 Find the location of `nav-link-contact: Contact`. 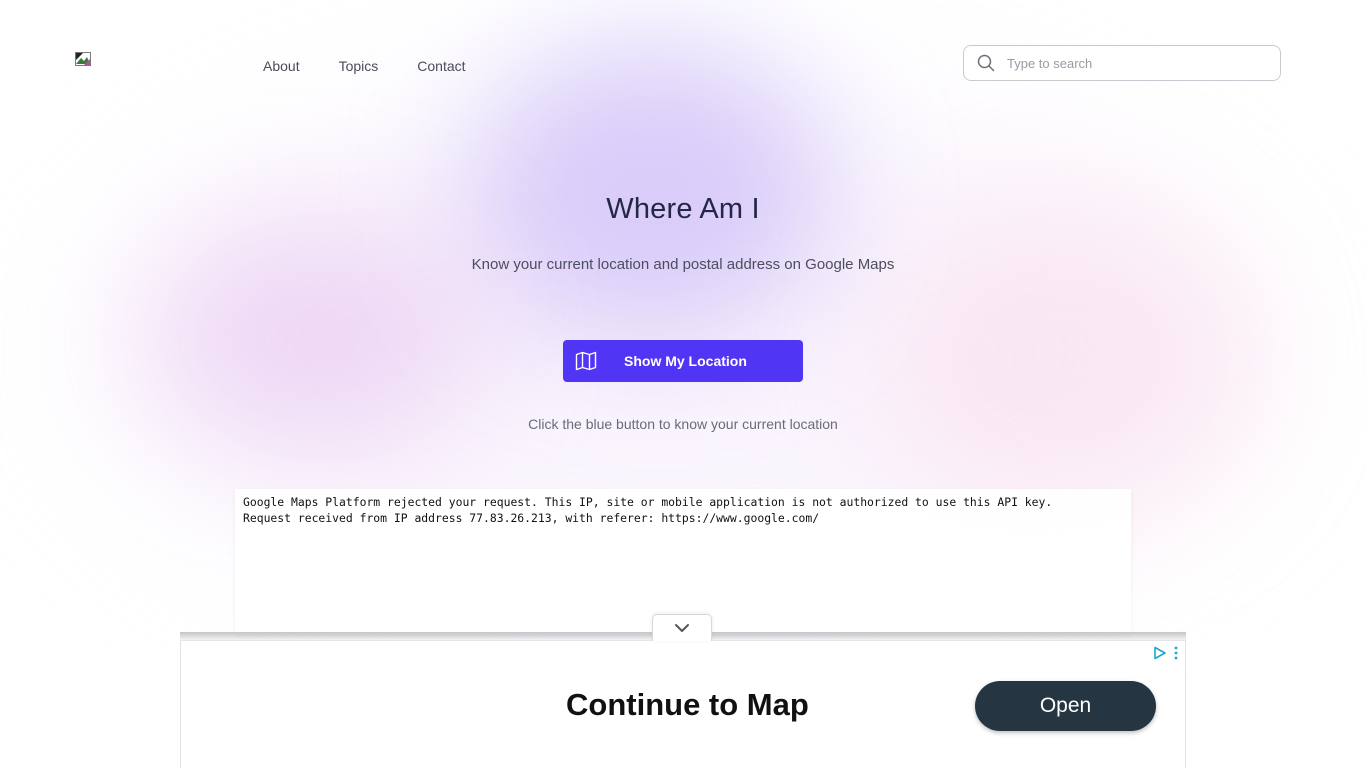

nav-link-contact: Contact is located at coordinates (441, 66).